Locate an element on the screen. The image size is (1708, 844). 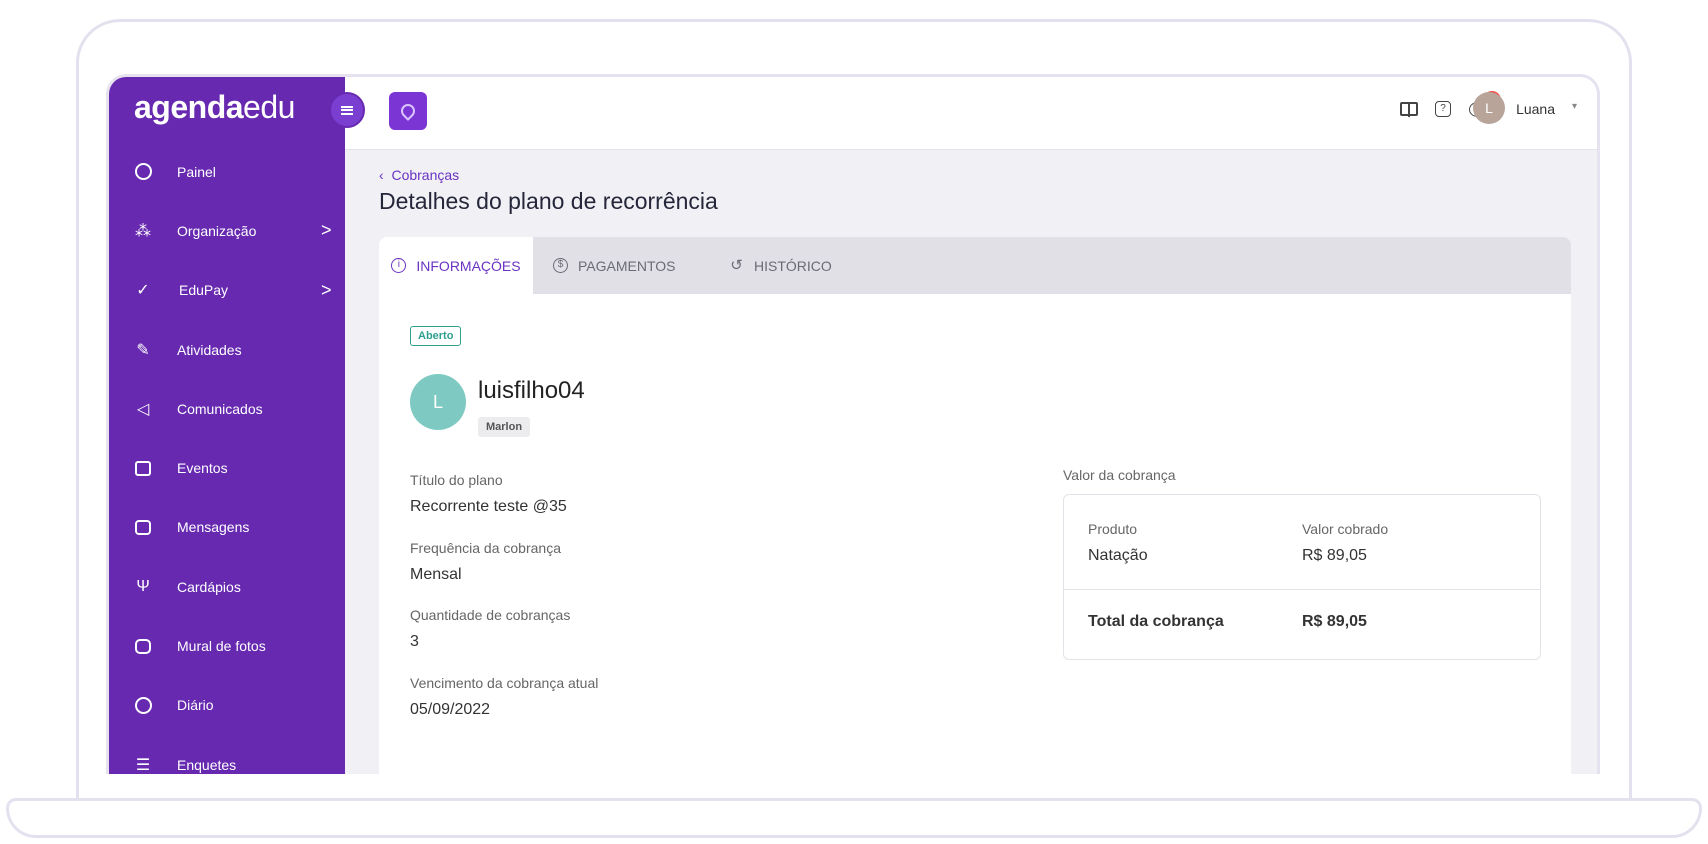
sidebar-item-cardapios: Ψ Cardápios is located at coordinates (227, 586).